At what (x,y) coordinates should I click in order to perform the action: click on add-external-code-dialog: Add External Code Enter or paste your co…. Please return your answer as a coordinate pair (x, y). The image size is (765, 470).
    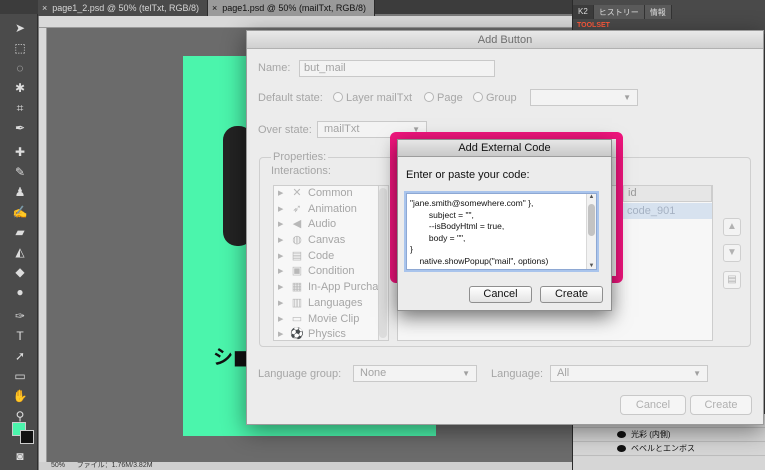
    Looking at the image, I should click on (504, 225).